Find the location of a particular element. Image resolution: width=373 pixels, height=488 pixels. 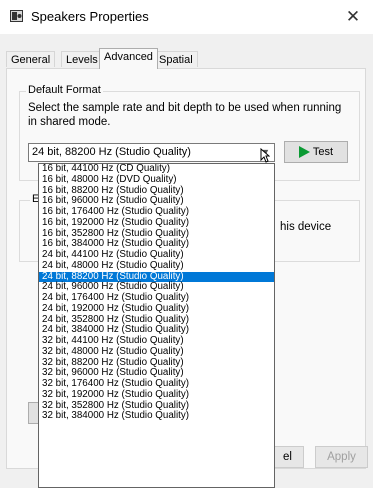

dropdown-option: 16 bit, 192000 Hz (Studio Quality) is located at coordinates (156, 223).